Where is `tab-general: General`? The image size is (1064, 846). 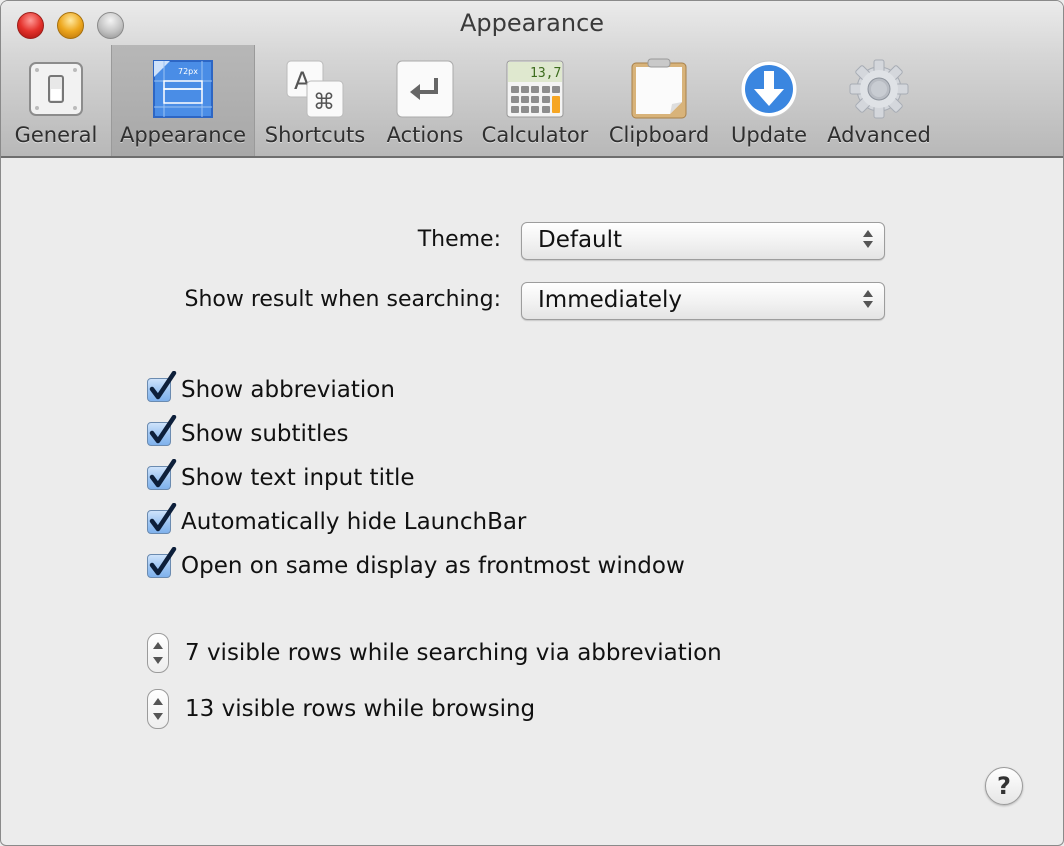 tab-general: General is located at coordinates (56, 100).